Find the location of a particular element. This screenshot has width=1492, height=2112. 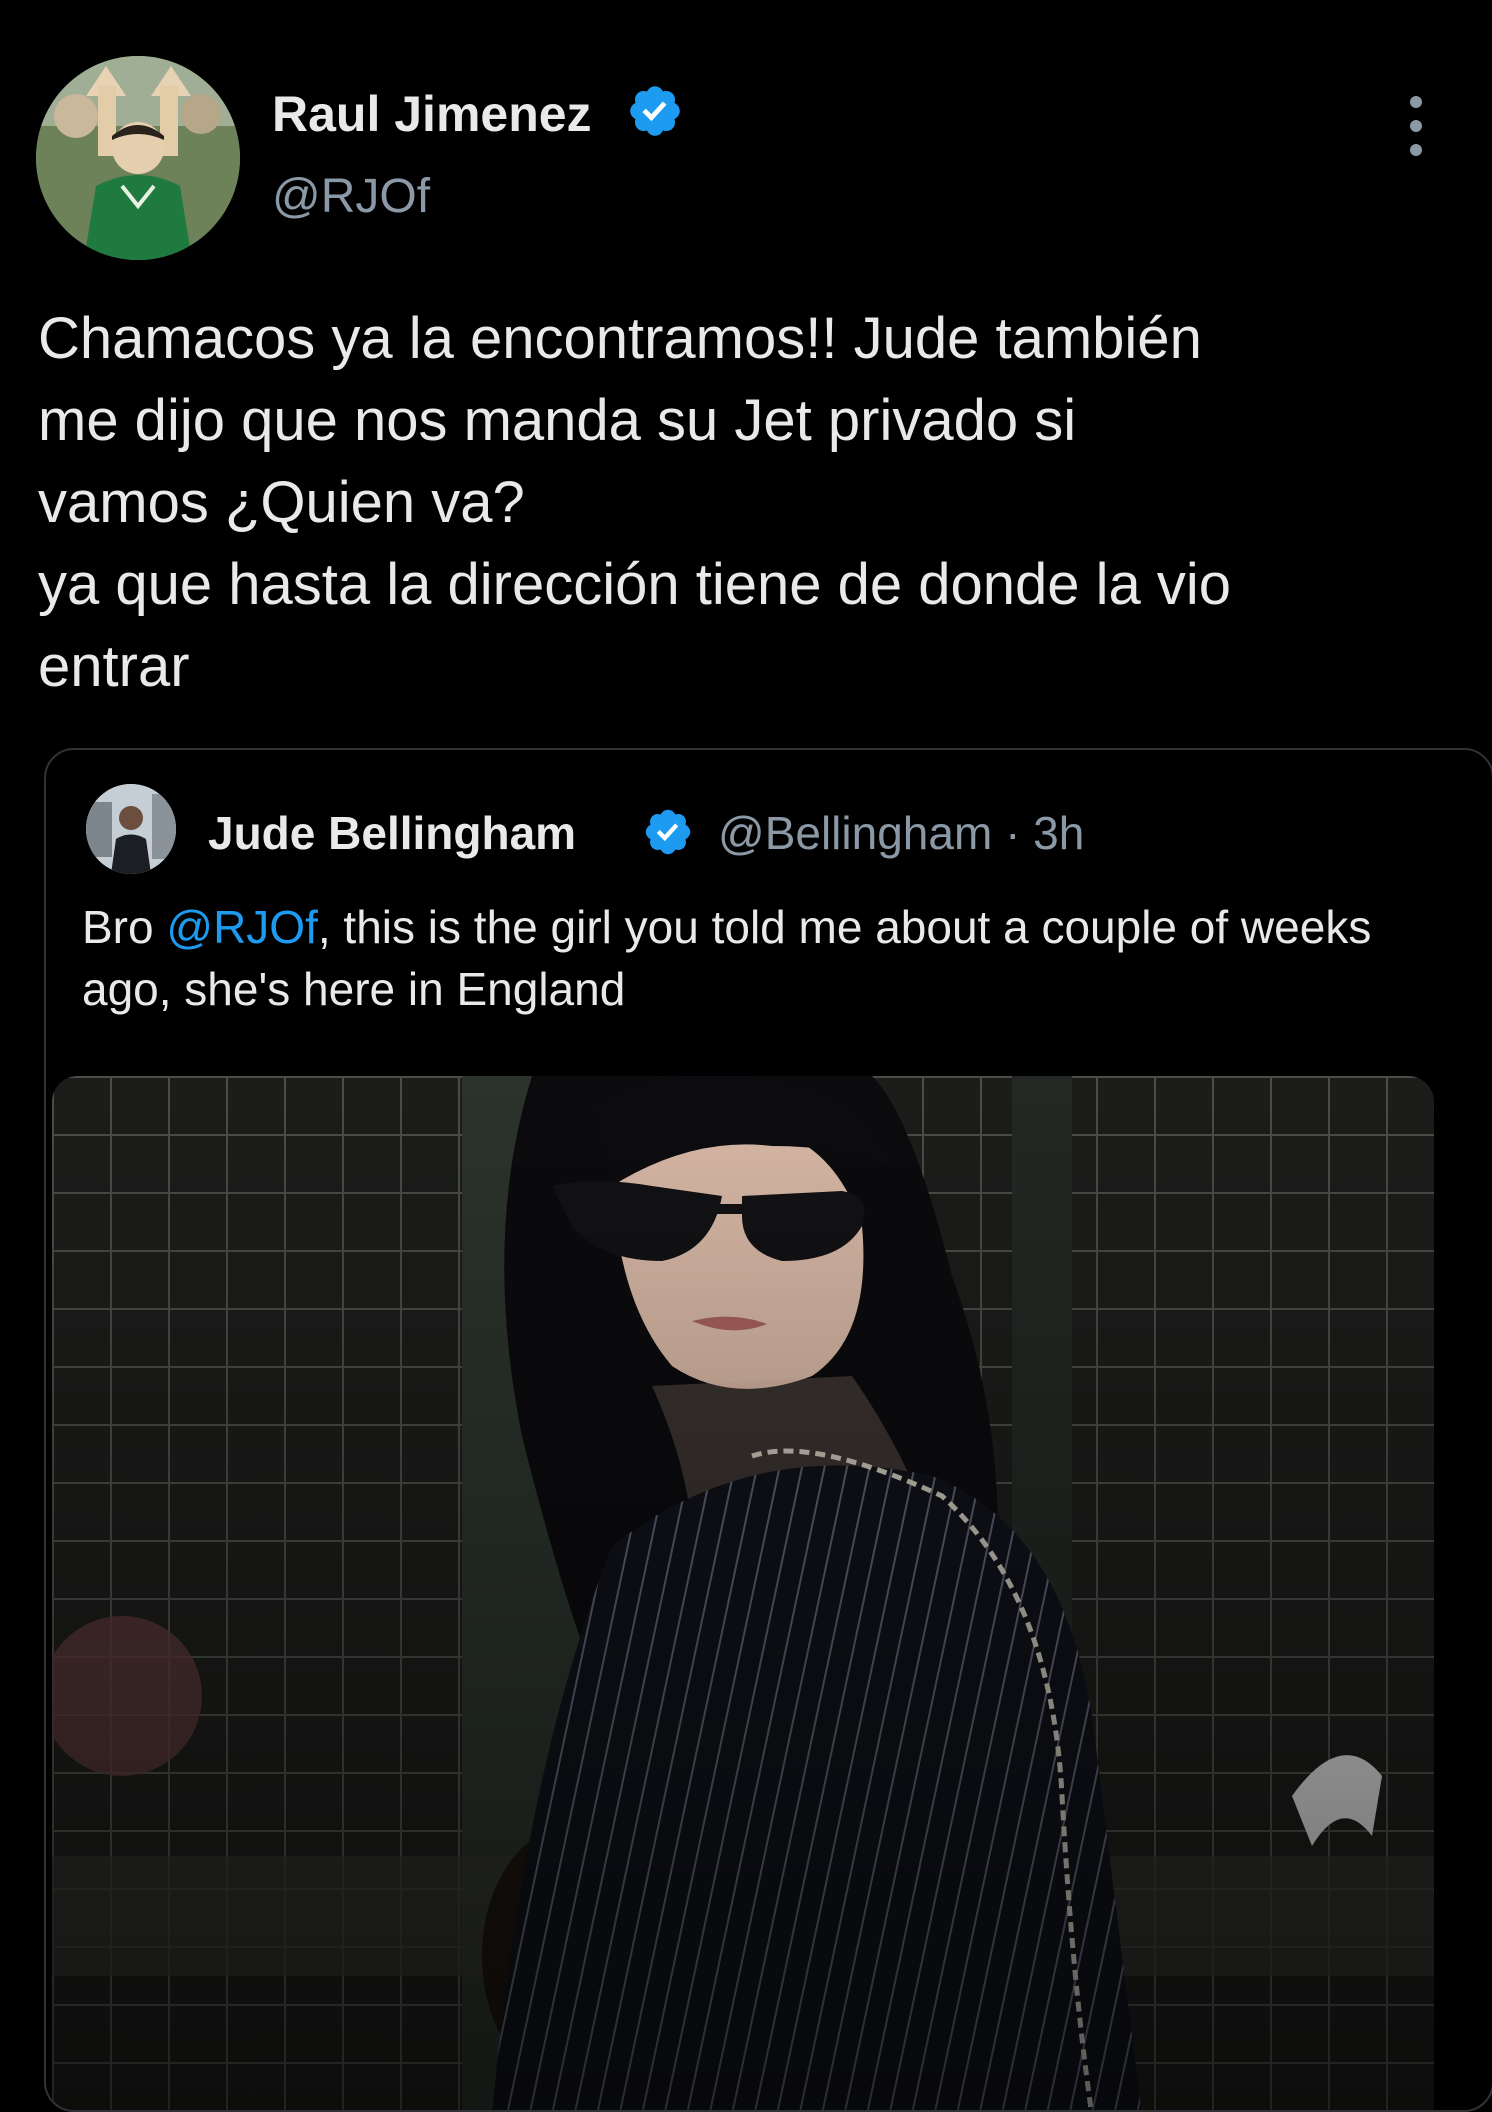

author-avatar is located at coordinates (138, 158).